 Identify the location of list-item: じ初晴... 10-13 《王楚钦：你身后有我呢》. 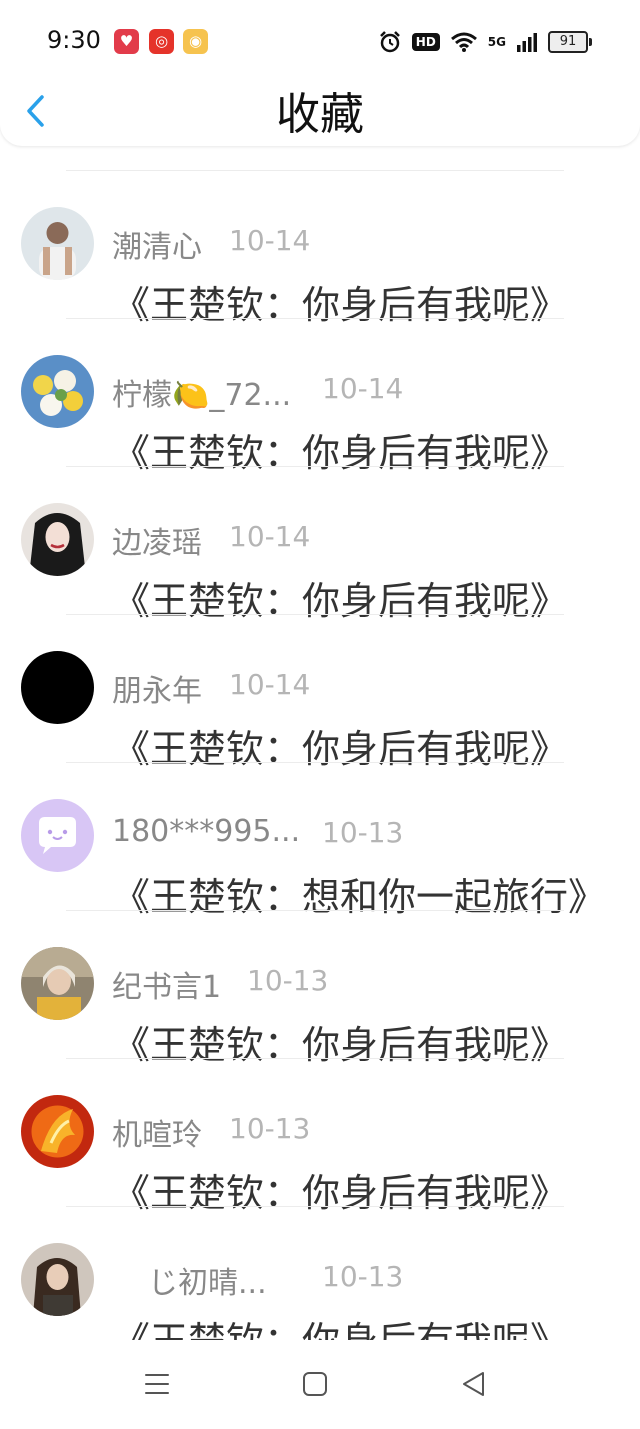
(320, 1284).